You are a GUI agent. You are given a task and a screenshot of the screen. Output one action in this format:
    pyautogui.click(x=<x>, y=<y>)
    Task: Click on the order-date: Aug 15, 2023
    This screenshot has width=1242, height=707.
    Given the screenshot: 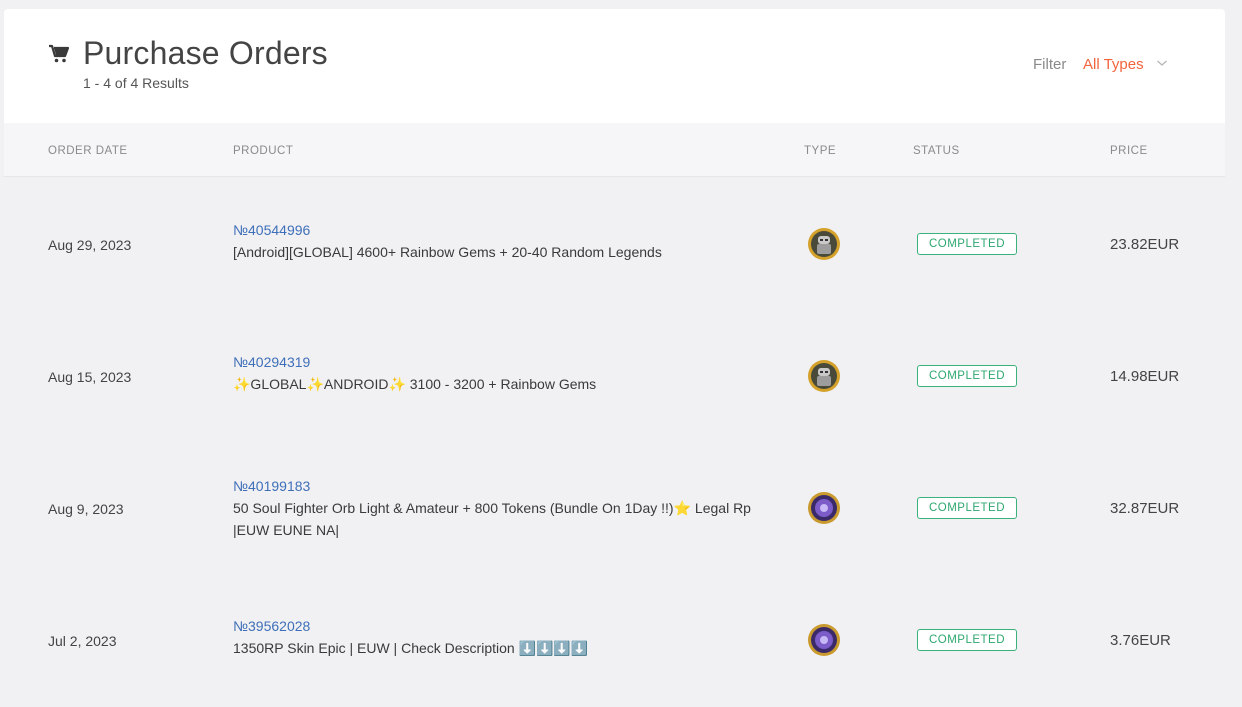 What is the action you would take?
    pyautogui.click(x=90, y=377)
    